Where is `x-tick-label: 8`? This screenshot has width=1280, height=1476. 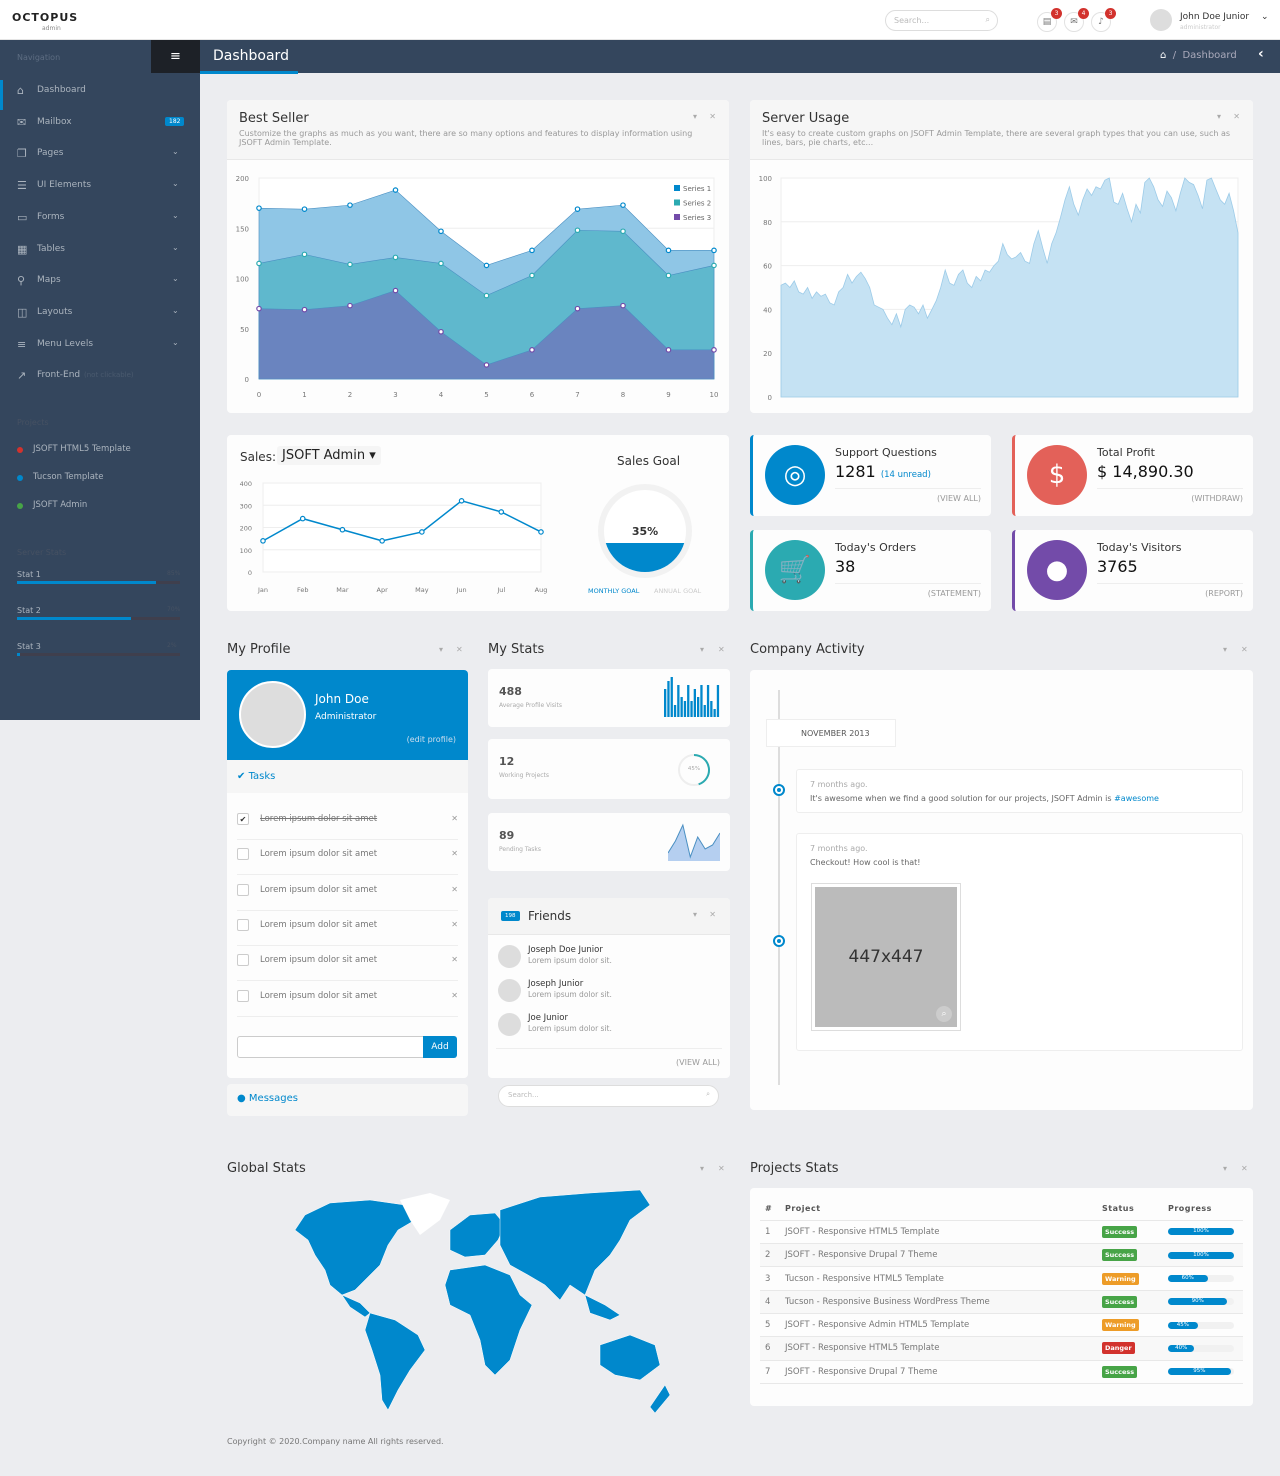 x-tick-label: 8 is located at coordinates (623, 395).